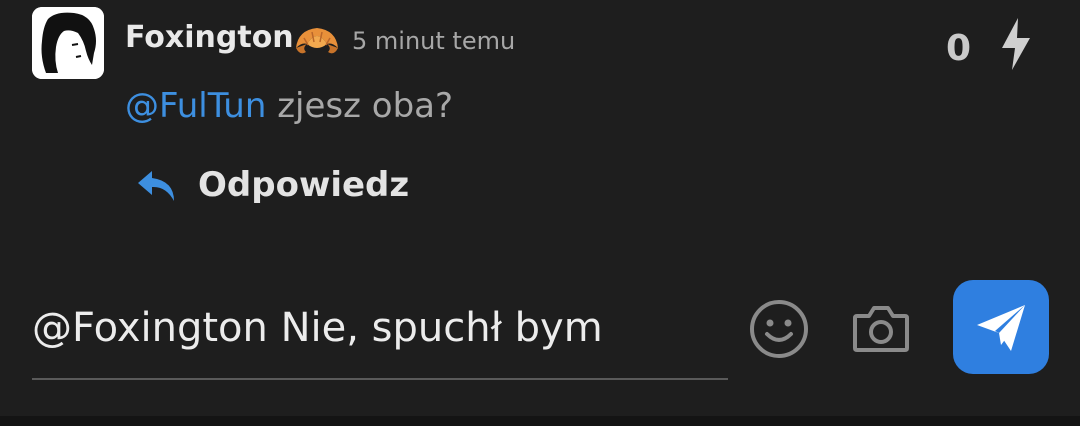 This screenshot has height=426, width=1080. Describe the element at coordinates (209, 37) in the screenshot. I see `author-name: Foxington` at that location.